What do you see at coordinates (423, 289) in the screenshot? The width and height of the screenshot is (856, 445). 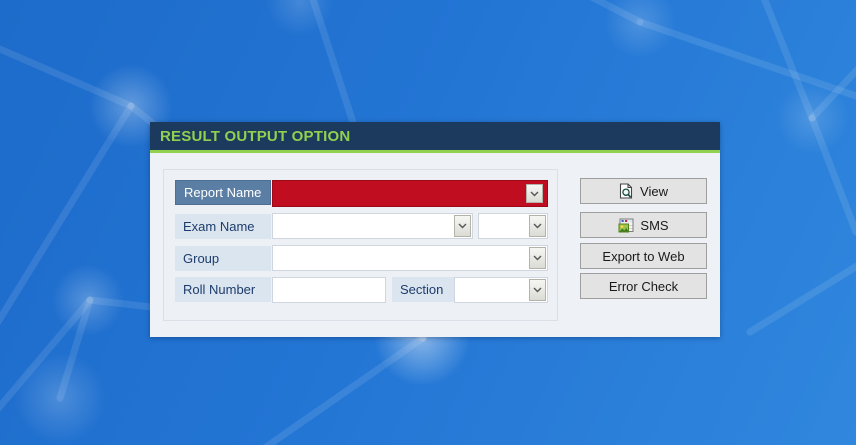 I see `section-label: Section` at bounding box center [423, 289].